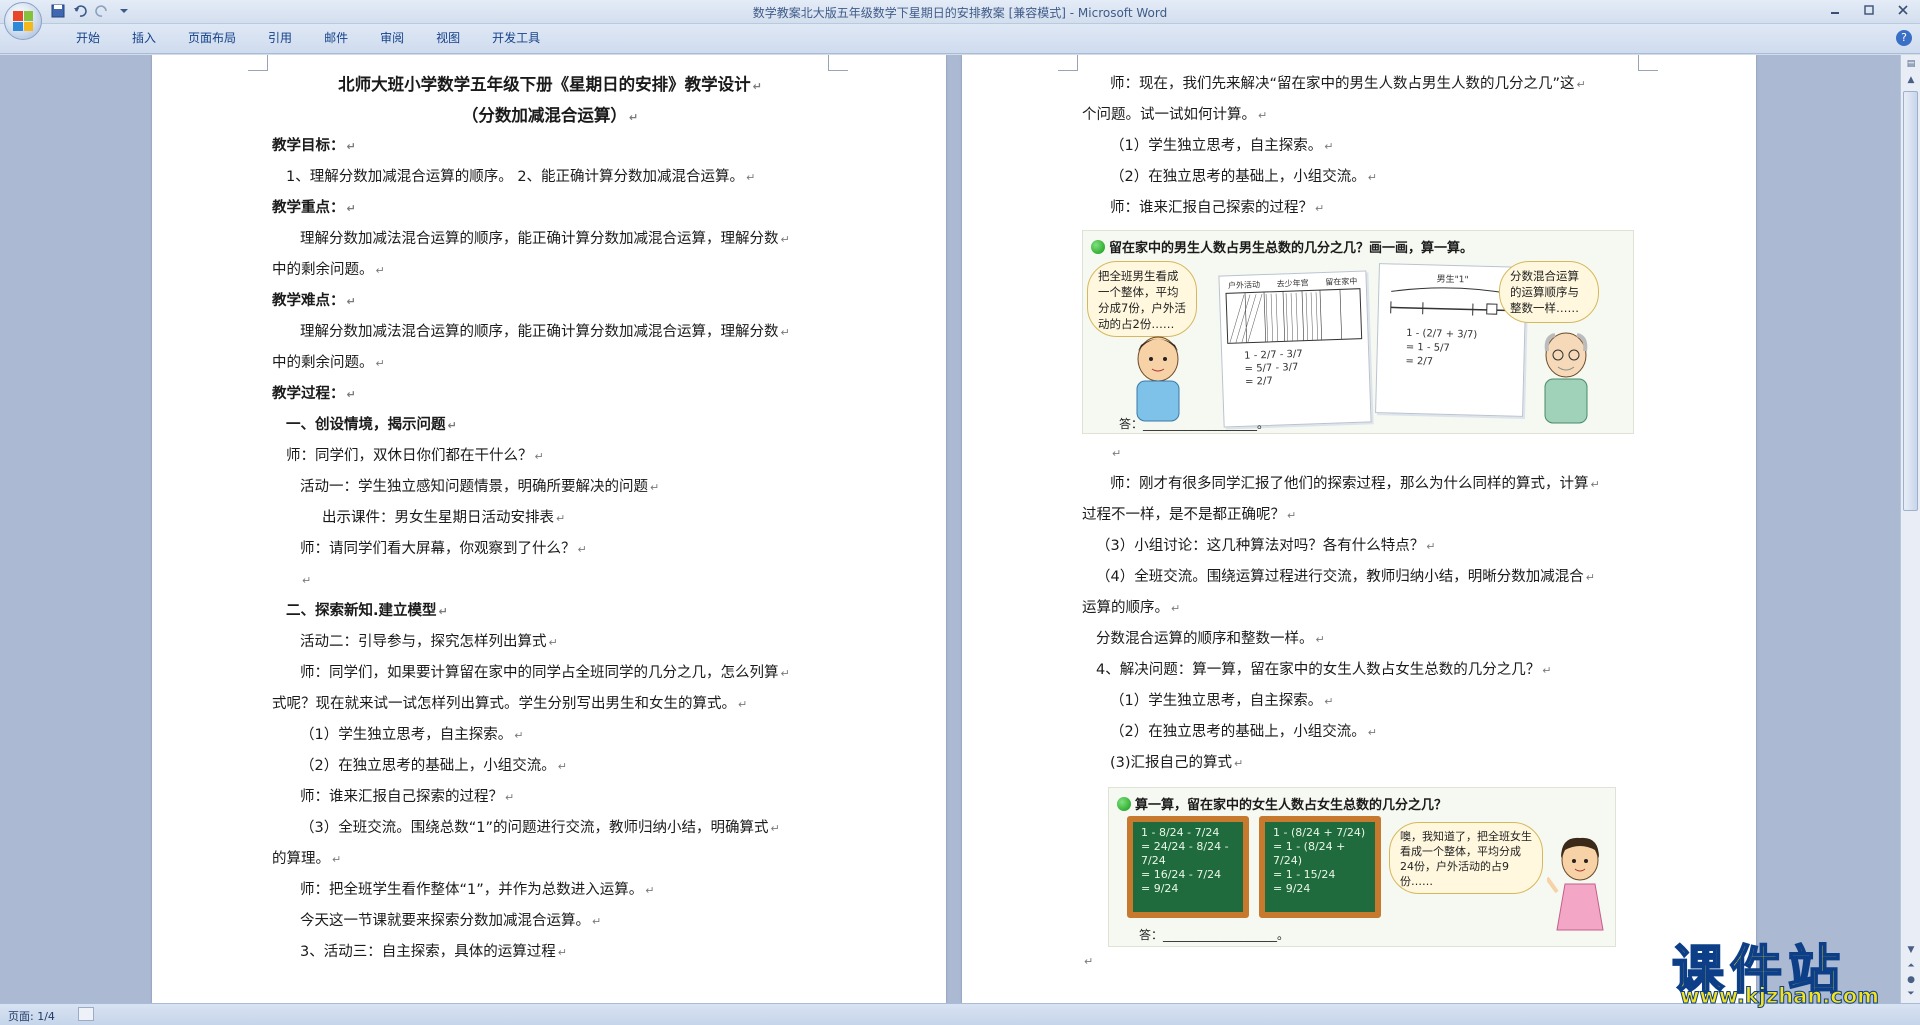 This screenshot has height=1025, width=1920. I want to click on paragraph-line: 分数混合运算的顺序和整数一样。 ↵, so click(1360, 639).